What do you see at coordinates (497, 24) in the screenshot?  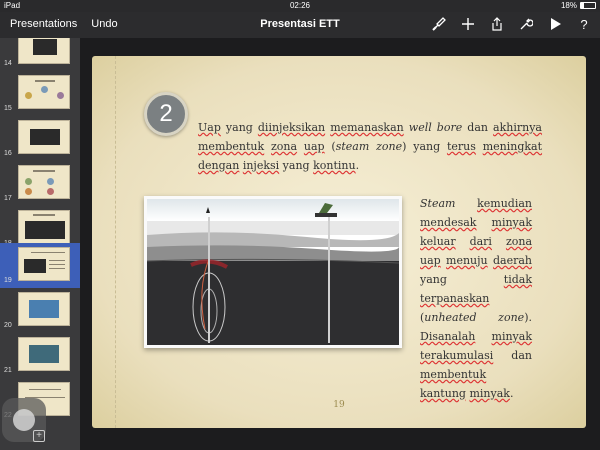 I see `share-icon` at bounding box center [497, 24].